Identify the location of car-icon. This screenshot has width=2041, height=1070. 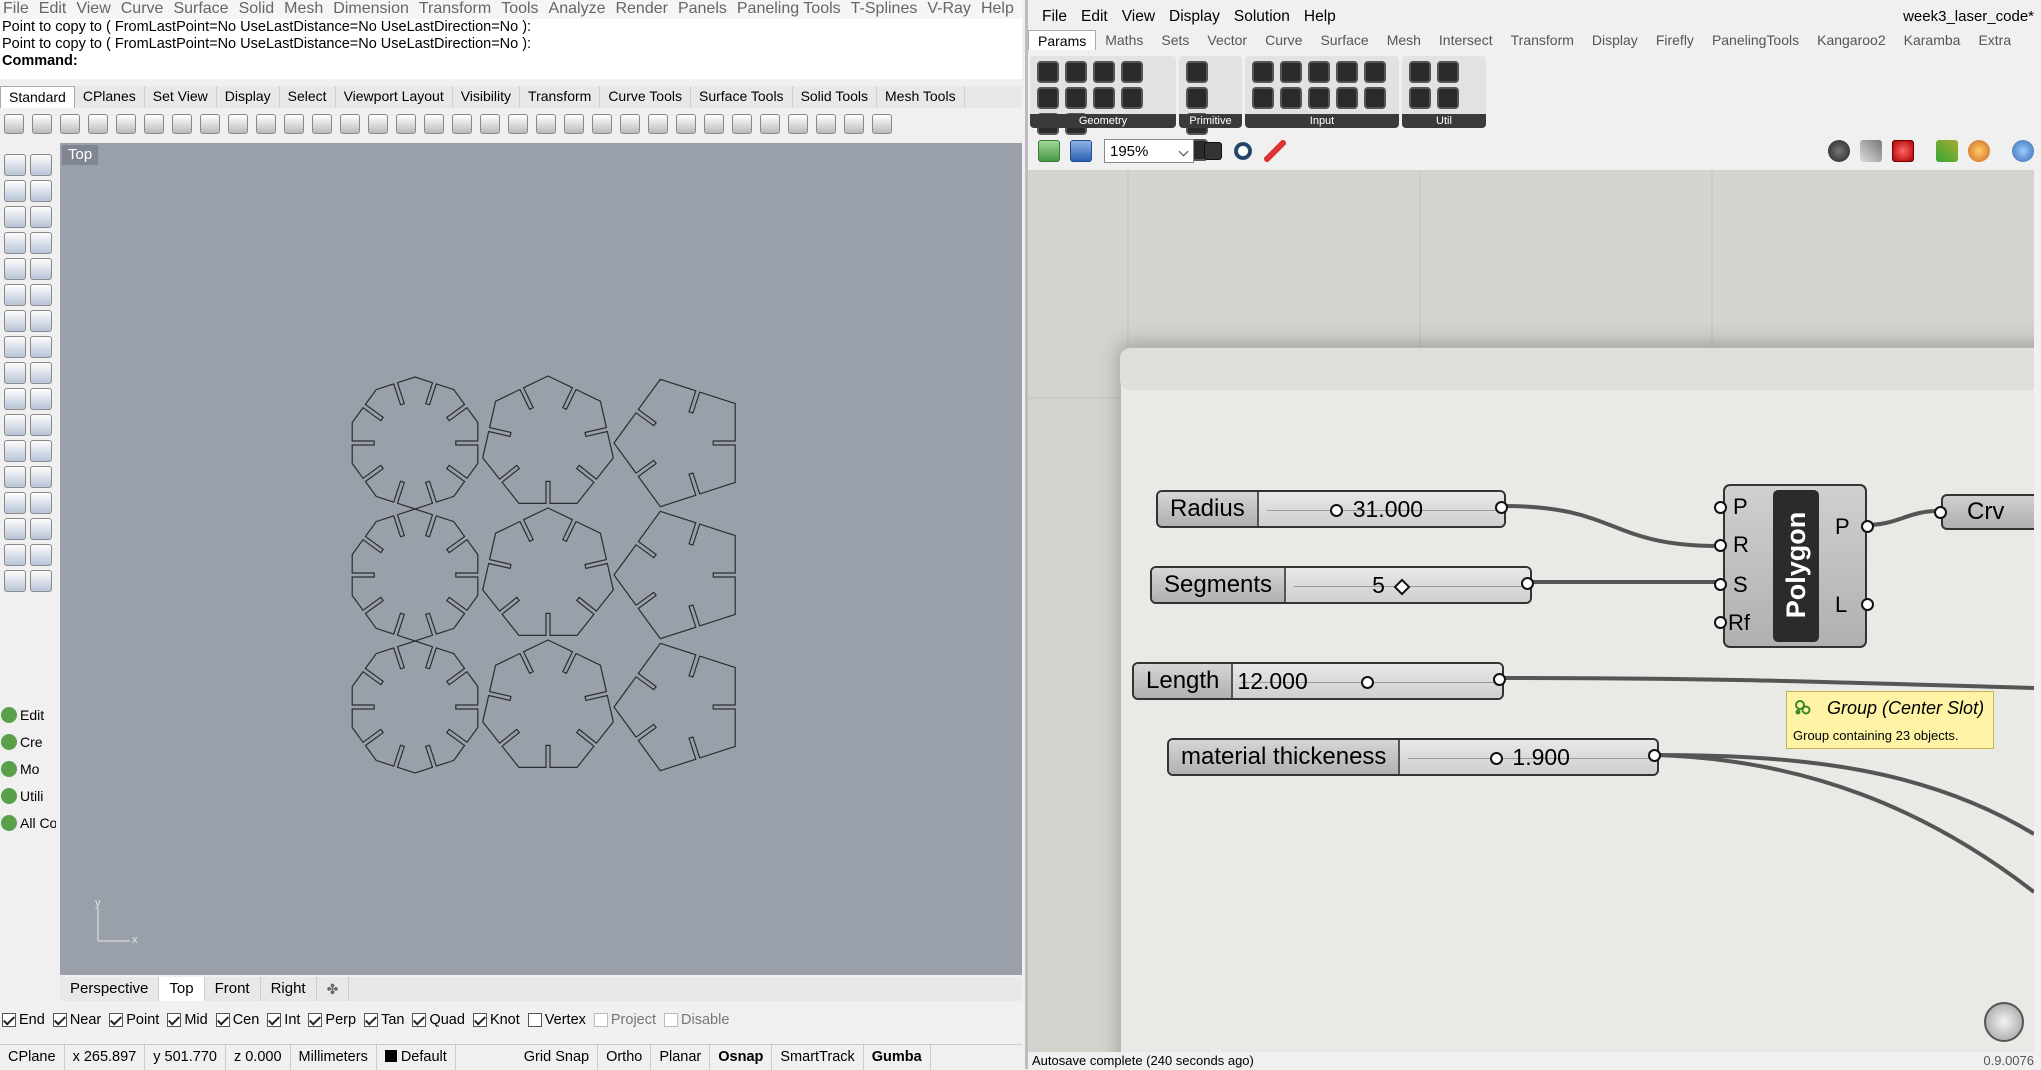
(490, 124).